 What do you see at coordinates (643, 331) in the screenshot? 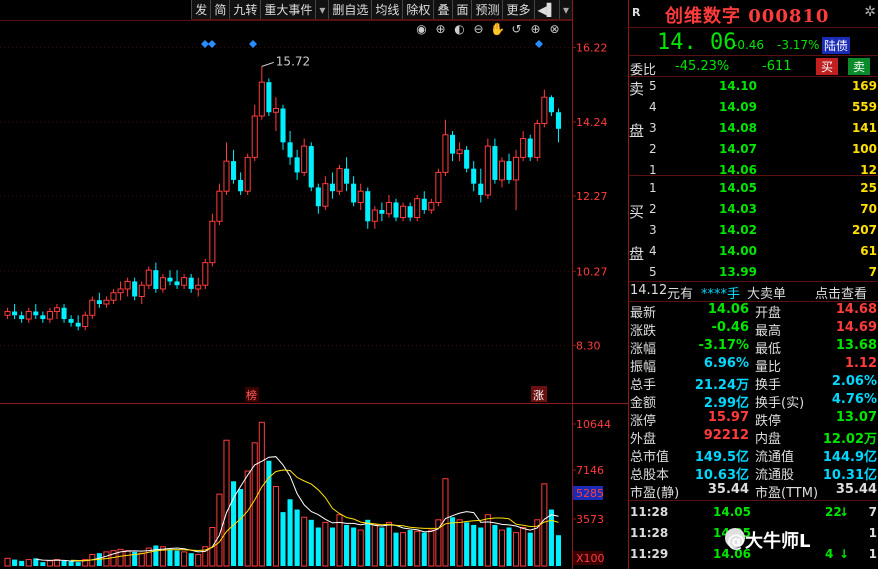
I see `stat-label: 涨跌` at bounding box center [643, 331].